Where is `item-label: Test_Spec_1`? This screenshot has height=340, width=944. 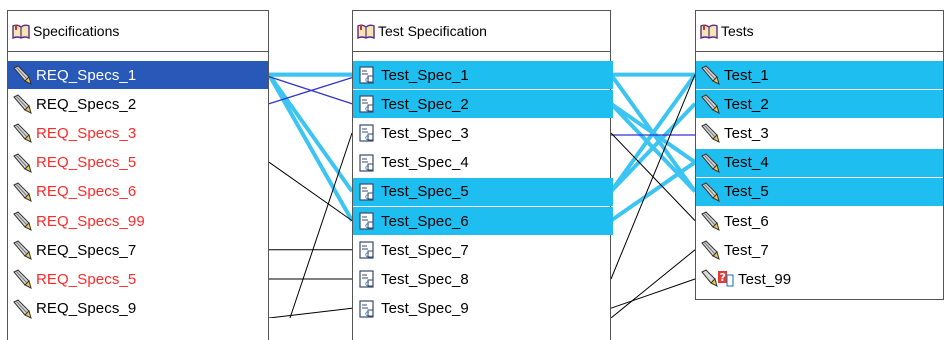
item-label: Test_Spec_1 is located at coordinates (425, 75).